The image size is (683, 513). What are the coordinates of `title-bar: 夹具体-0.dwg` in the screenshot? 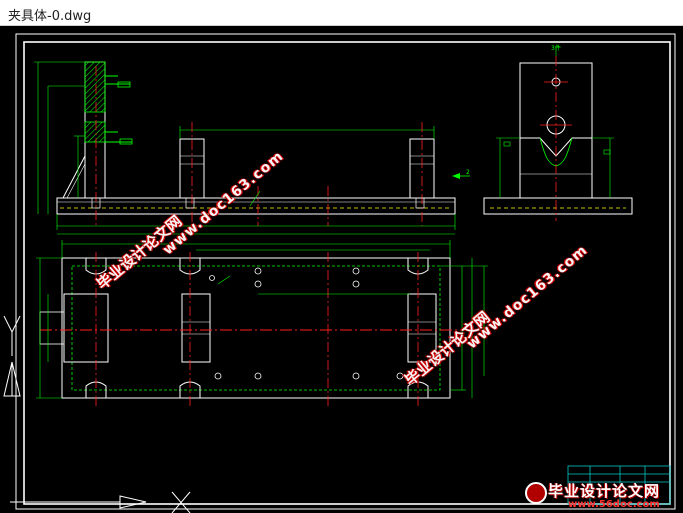 It's located at (341, 13).